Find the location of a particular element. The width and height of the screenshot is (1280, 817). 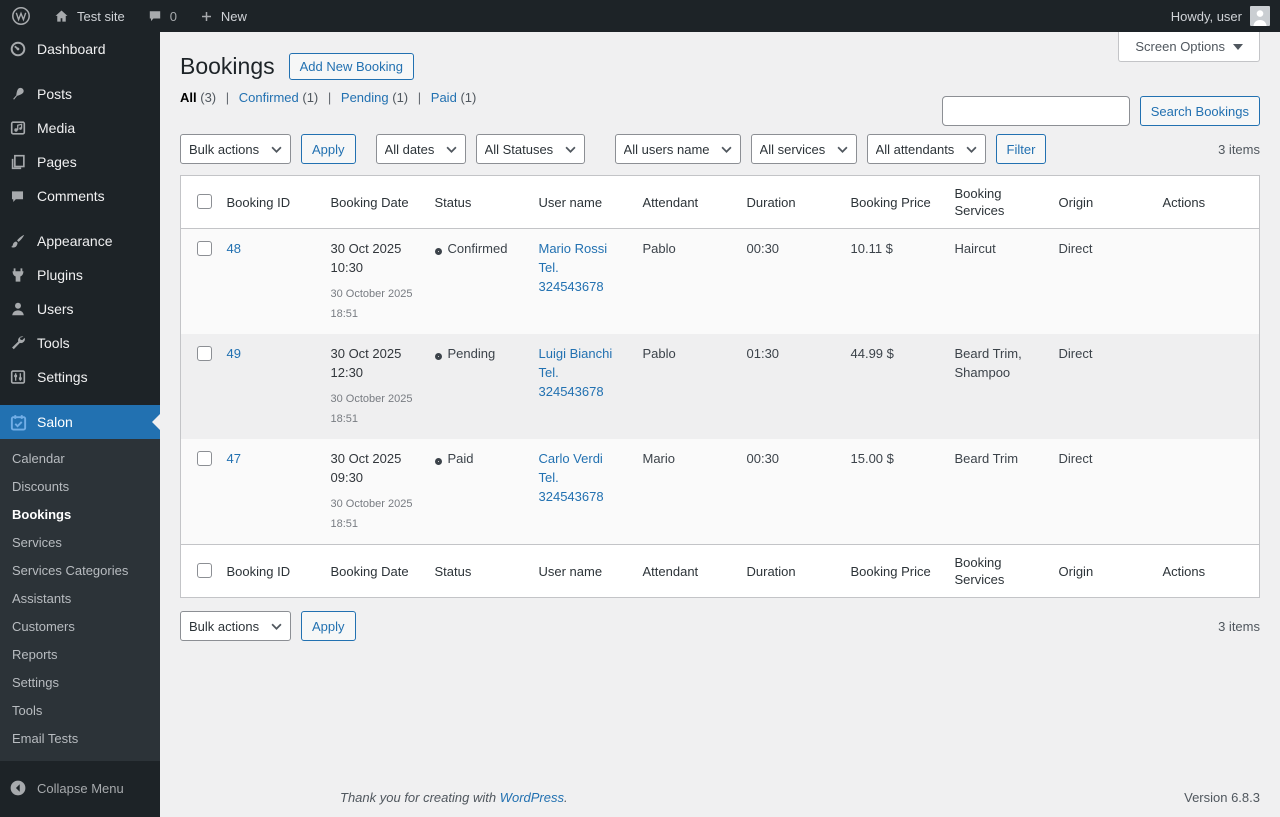

column-header-booking-price: Booking Price is located at coordinates (892, 202).